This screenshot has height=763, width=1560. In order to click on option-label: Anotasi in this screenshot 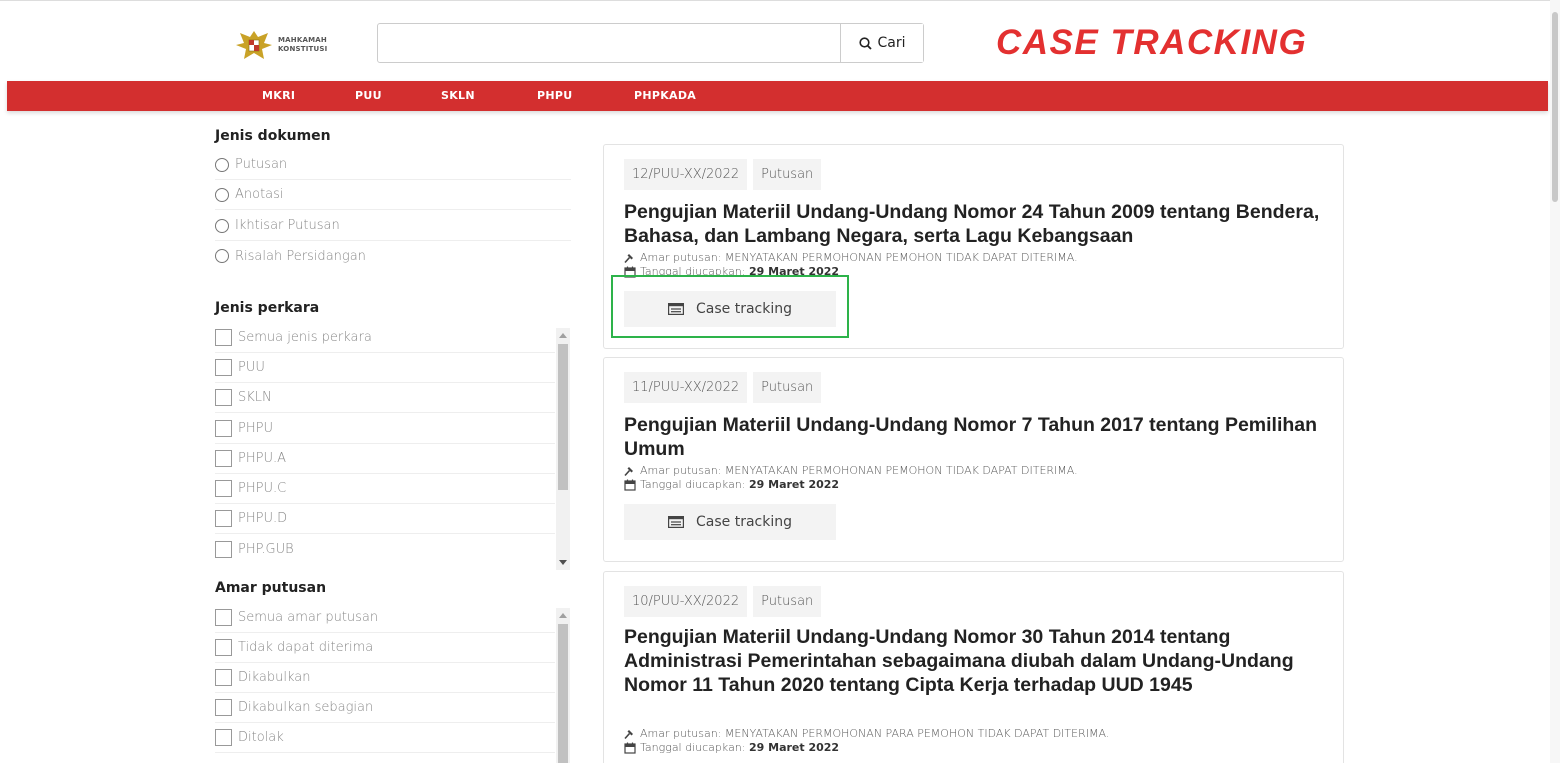, I will do `click(259, 194)`.